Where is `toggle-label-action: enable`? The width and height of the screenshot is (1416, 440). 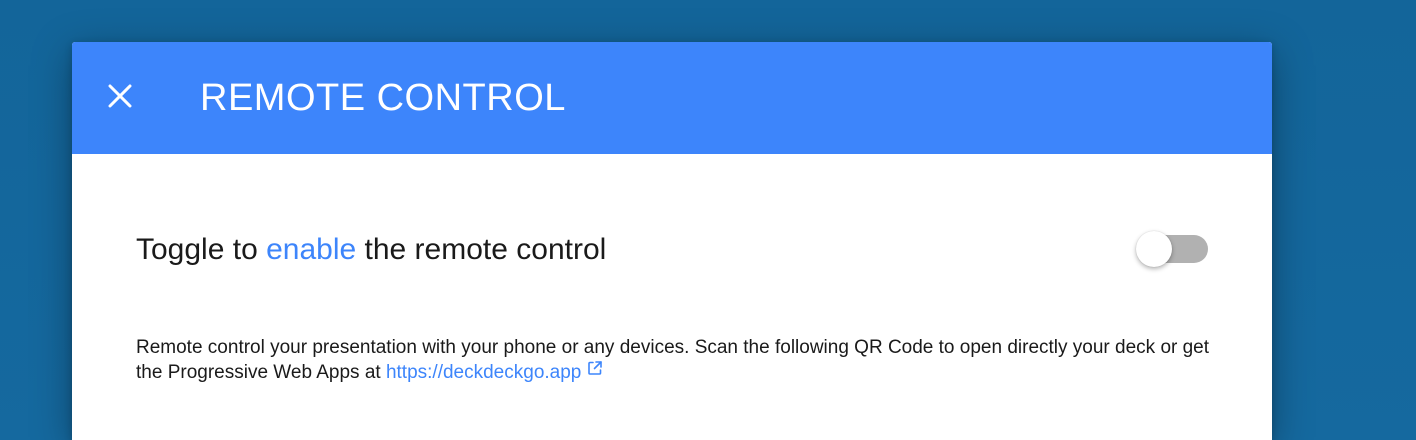
toggle-label-action: enable is located at coordinates (311, 249).